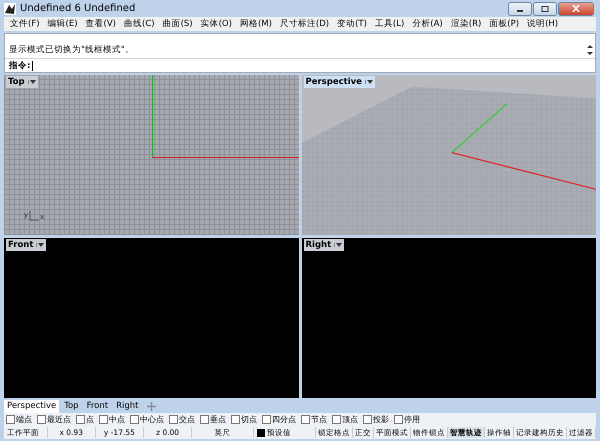 The width and height of the screenshot is (600, 441). Describe the element at coordinates (256, 24) in the screenshot. I see `menu-item: 网格(M)` at that location.